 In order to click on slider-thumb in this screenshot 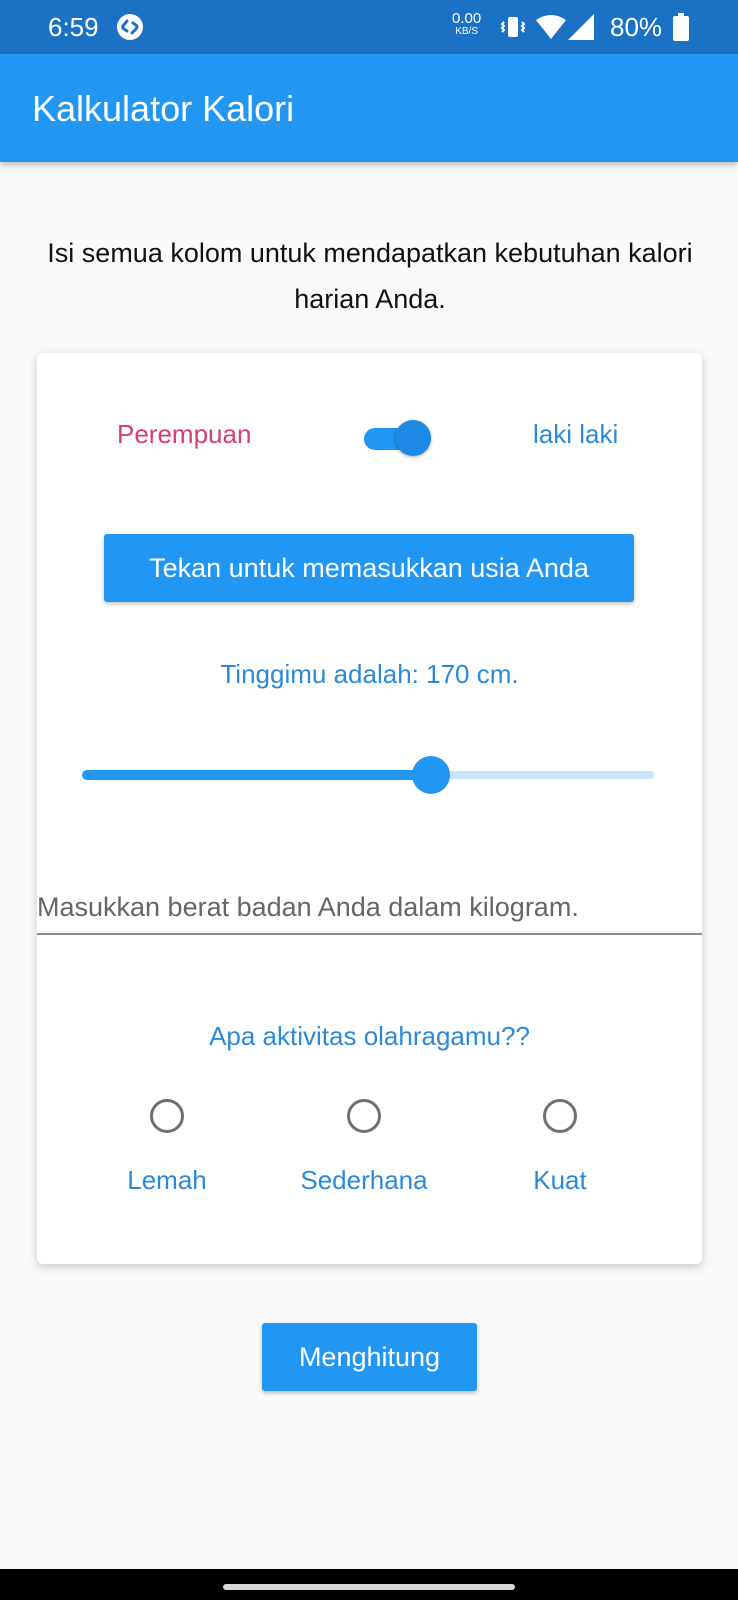, I will do `click(430, 775)`.